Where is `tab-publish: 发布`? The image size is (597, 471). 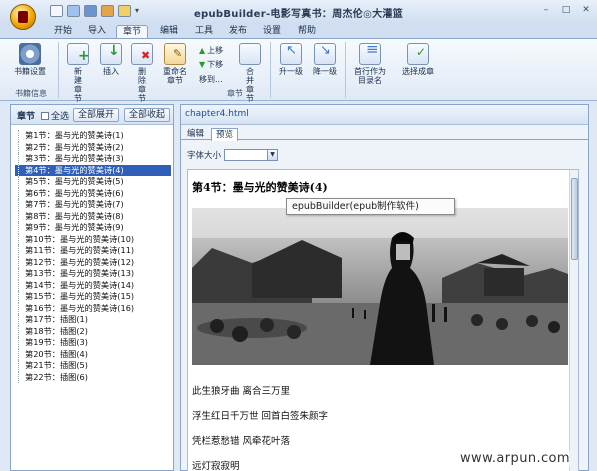 tab-publish: 发布 is located at coordinates (238, 32).